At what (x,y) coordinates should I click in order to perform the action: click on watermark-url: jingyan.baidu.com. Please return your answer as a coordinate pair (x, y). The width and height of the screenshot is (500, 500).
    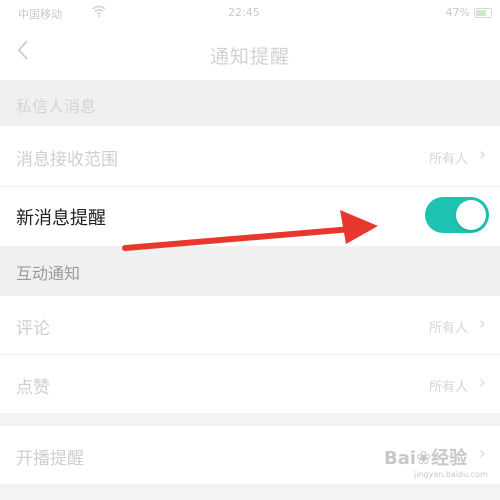
    Looking at the image, I should click on (451, 474).